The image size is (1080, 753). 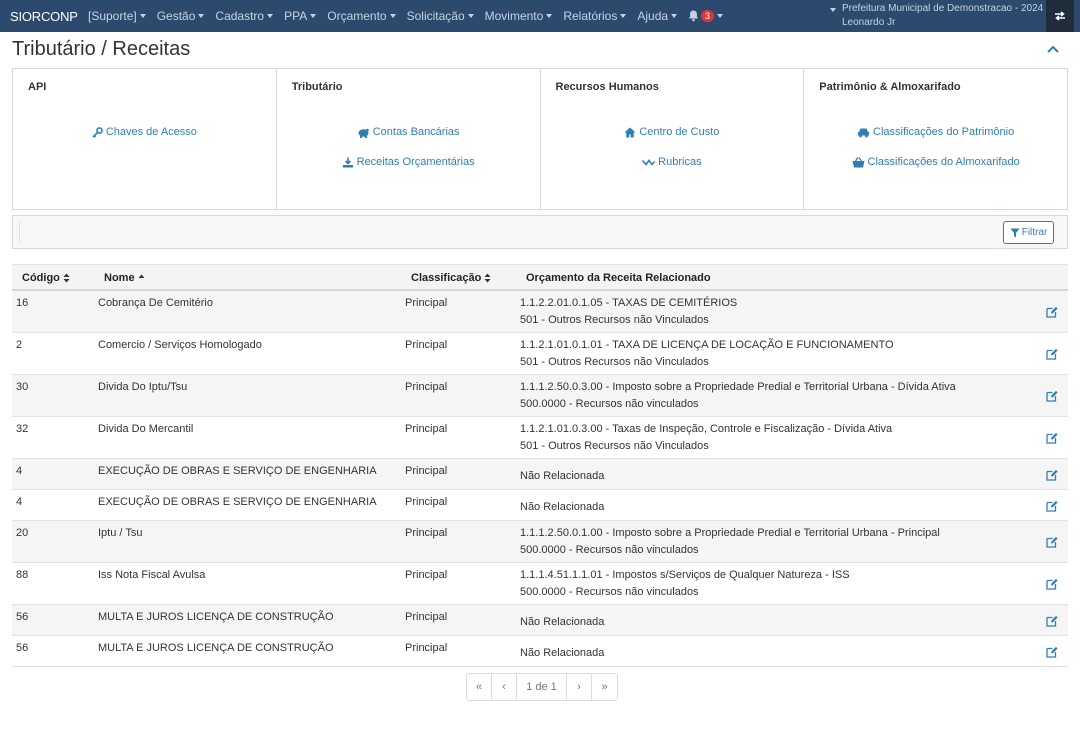 What do you see at coordinates (863, 132) in the screenshot?
I see `car-icon` at bounding box center [863, 132].